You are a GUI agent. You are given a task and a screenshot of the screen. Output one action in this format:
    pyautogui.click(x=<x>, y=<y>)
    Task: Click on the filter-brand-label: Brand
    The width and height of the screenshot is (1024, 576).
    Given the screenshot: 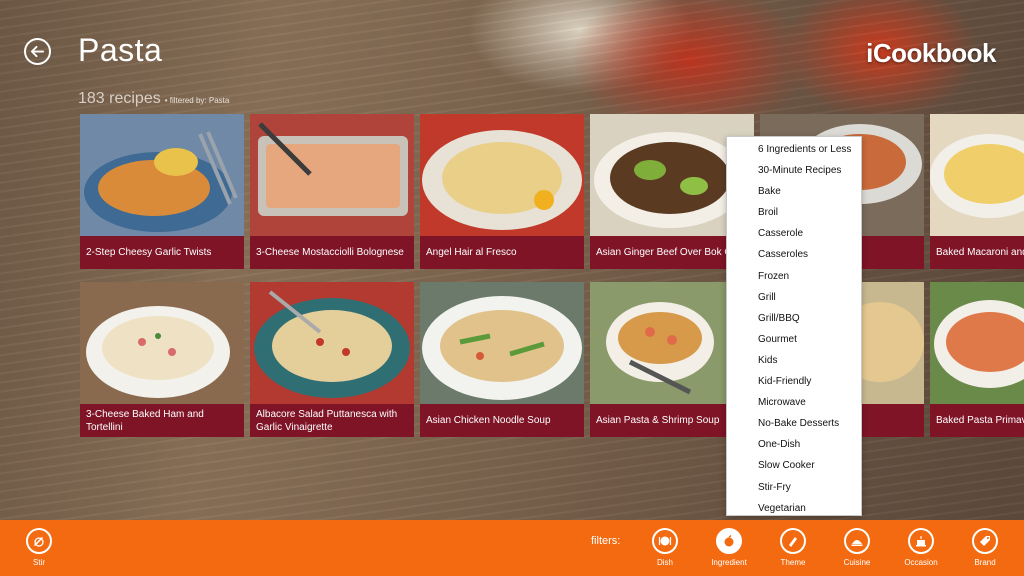 What is the action you would take?
    pyautogui.click(x=985, y=562)
    